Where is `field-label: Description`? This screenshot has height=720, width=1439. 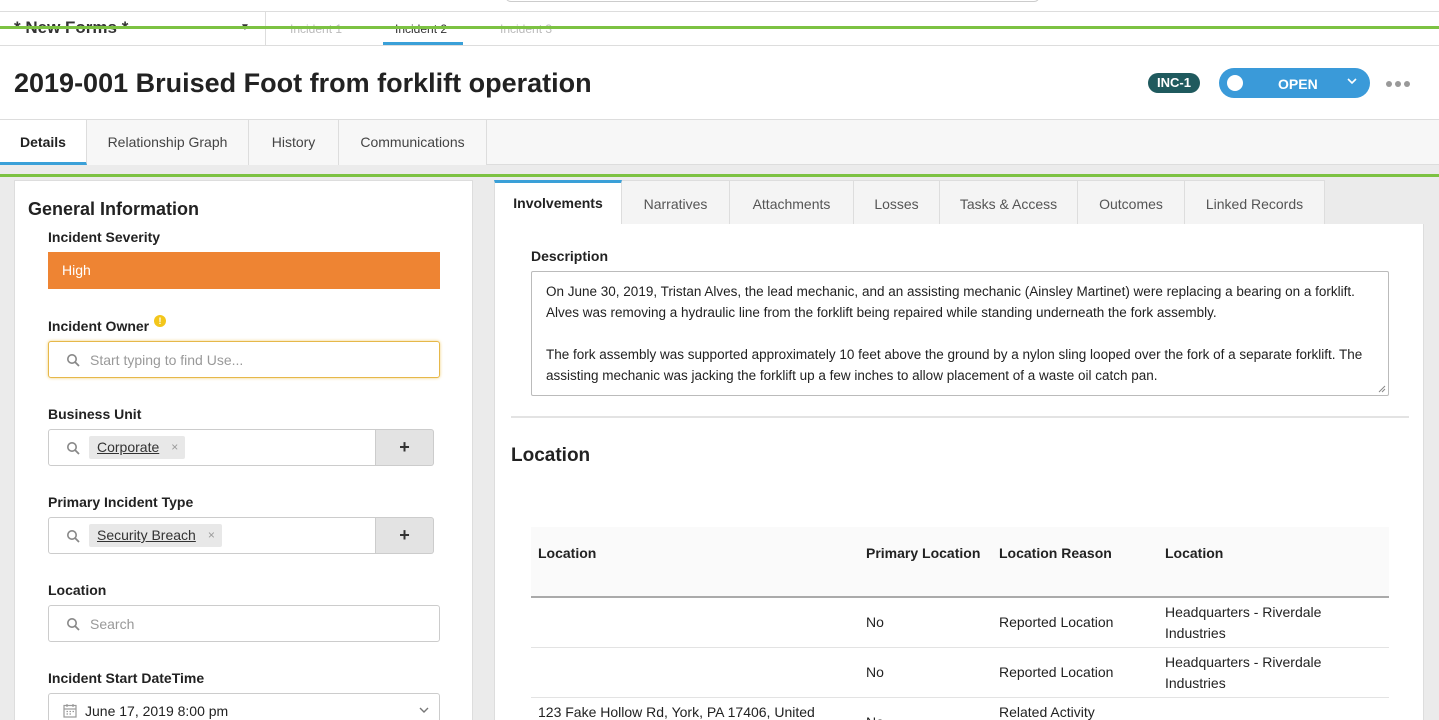 field-label: Description is located at coordinates (570, 256).